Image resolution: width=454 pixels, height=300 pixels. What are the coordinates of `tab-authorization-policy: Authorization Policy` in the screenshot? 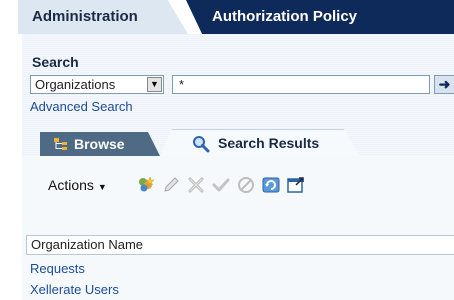 It's located at (320, 17).